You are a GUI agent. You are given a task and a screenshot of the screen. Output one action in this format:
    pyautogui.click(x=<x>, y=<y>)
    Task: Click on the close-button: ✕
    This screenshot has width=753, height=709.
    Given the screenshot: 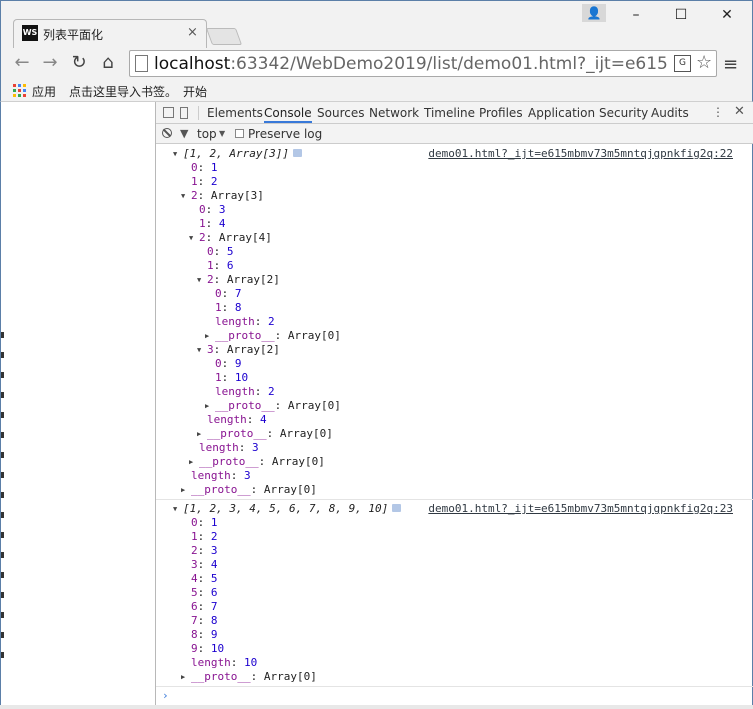 What is the action you would take?
    pyautogui.click(x=727, y=15)
    